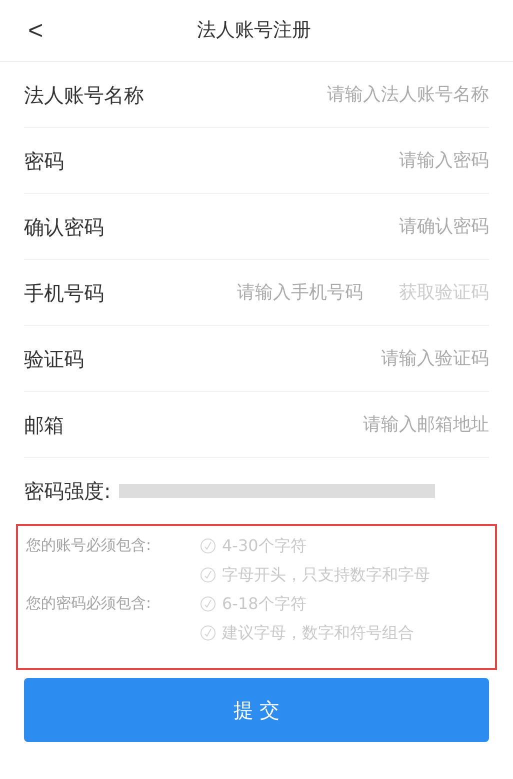  What do you see at coordinates (322, 94) in the screenshot?
I see `input-field: 请输入法人账号名称` at bounding box center [322, 94].